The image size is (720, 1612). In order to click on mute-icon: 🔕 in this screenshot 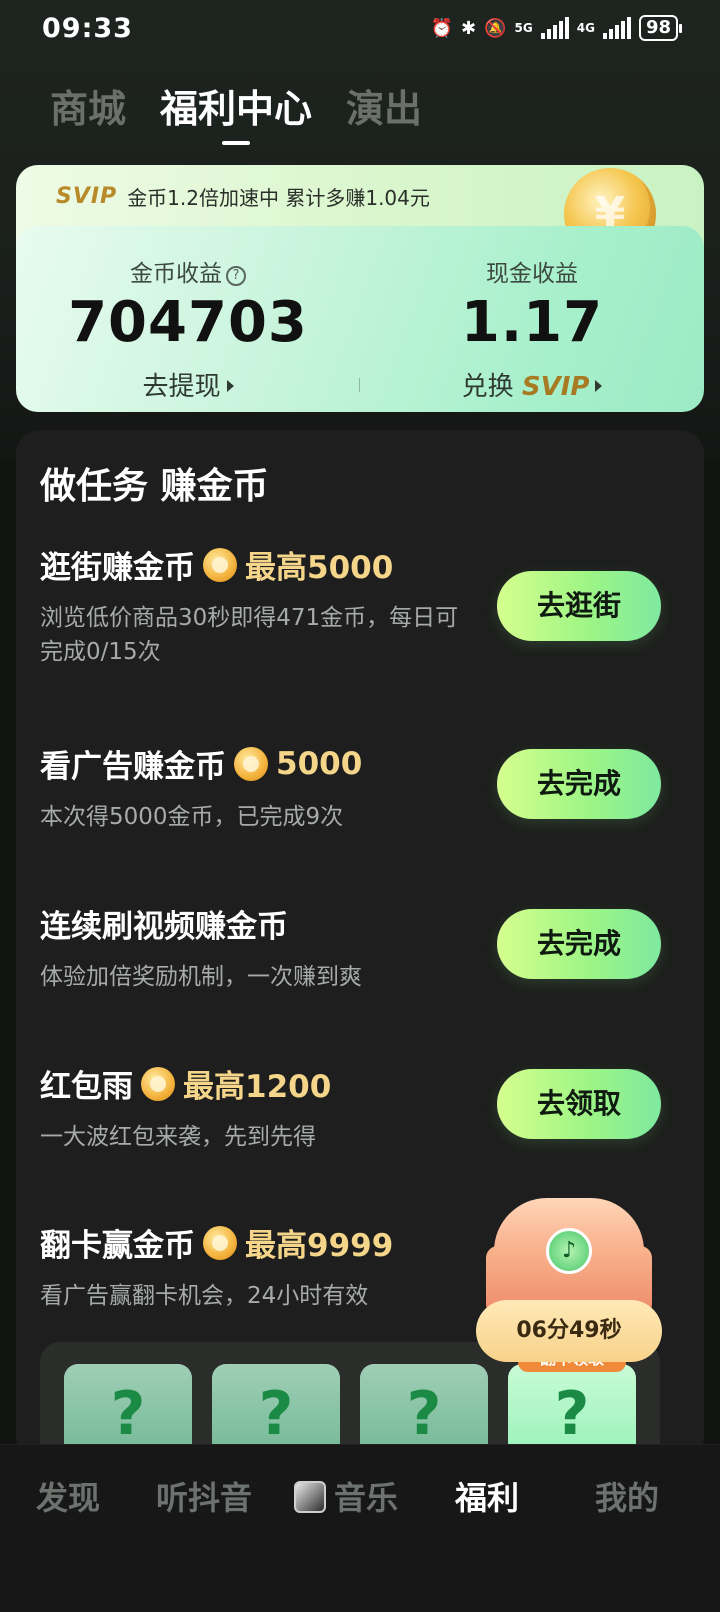, I will do `click(495, 28)`.